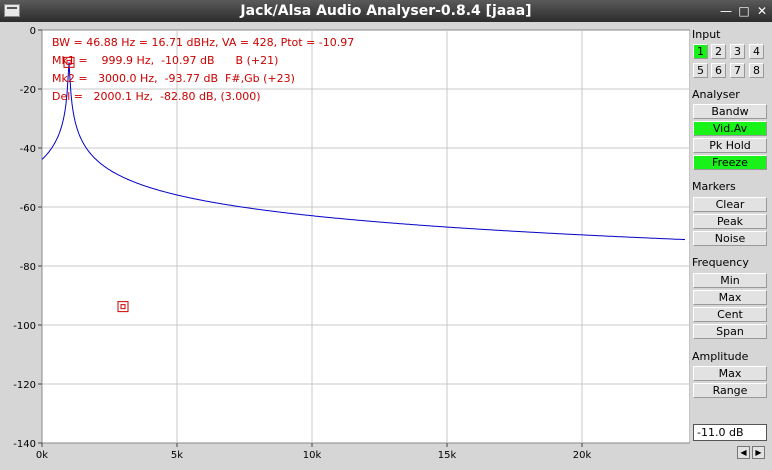 Image resolution: width=772 pixels, height=470 pixels. What do you see at coordinates (730, 314) in the screenshot?
I see `frequency-cent-button: Cent` at bounding box center [730, 314].